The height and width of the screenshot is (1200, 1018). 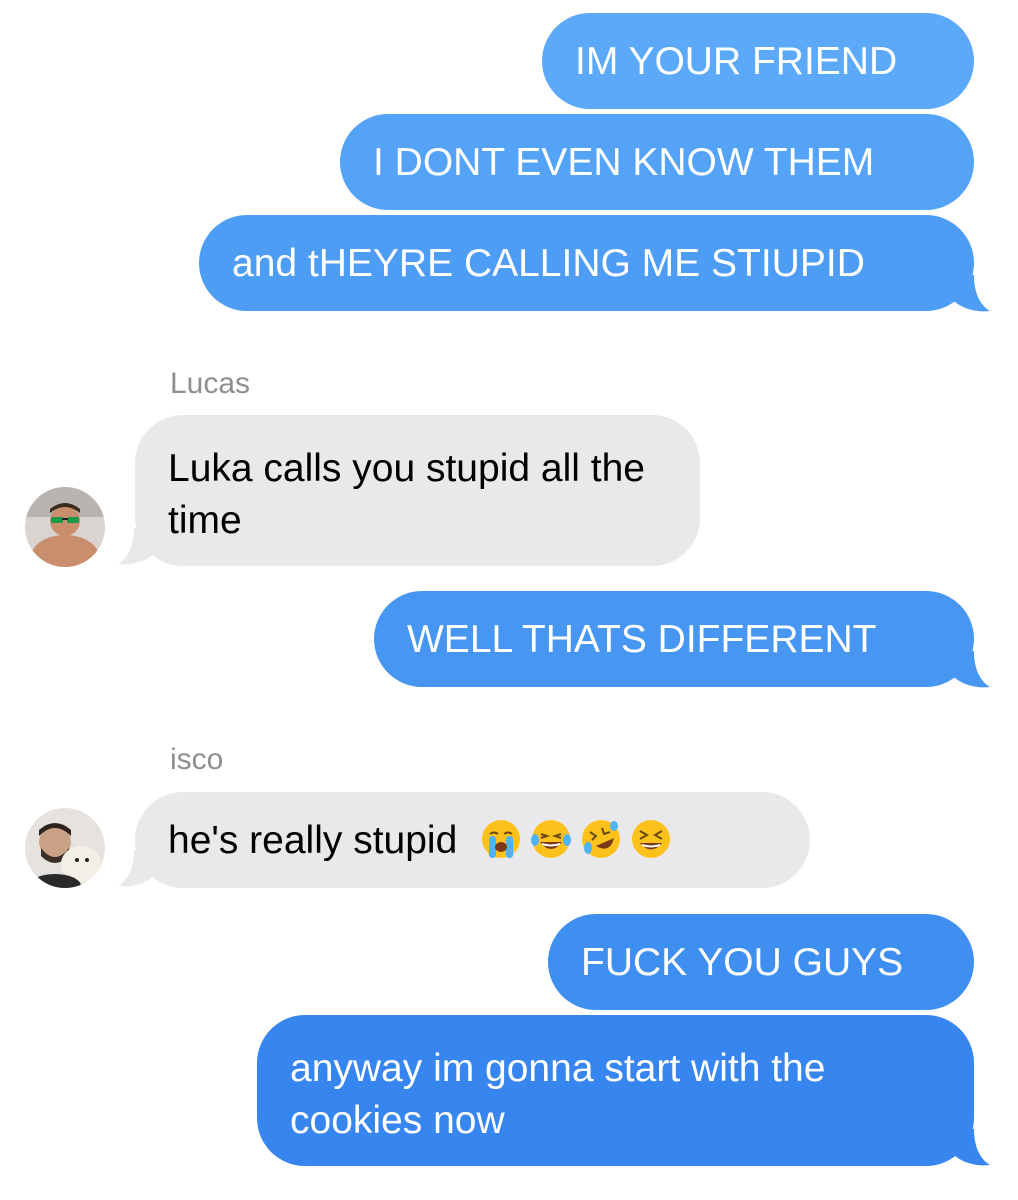 I want to click on message-text: WELL THATS DIFFERENT, so click(x=642, y=639).